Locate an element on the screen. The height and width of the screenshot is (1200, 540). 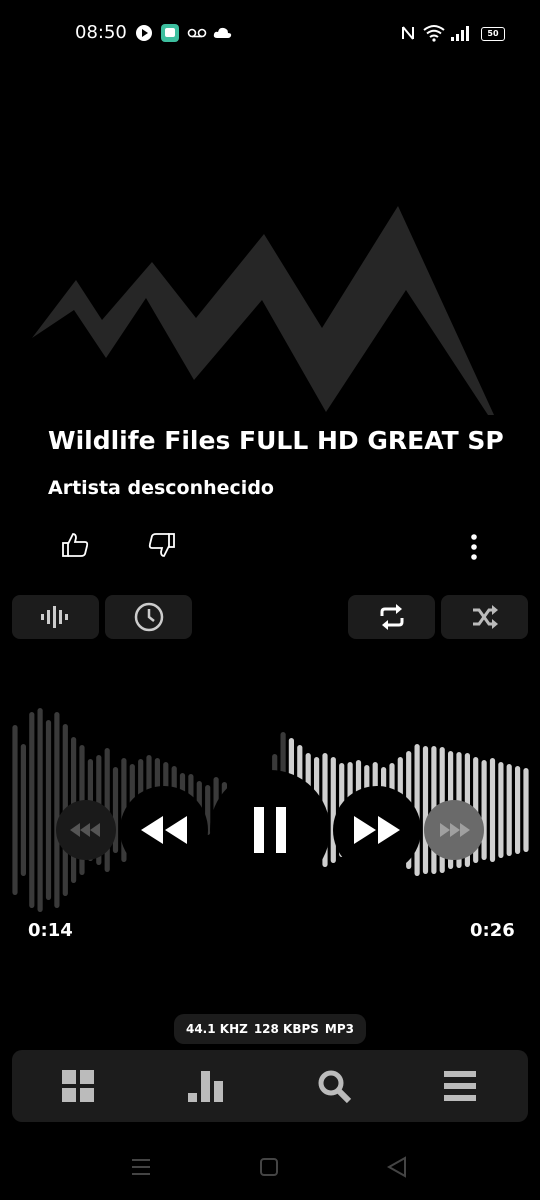
signal-icon is located at coordinates (460, 33).